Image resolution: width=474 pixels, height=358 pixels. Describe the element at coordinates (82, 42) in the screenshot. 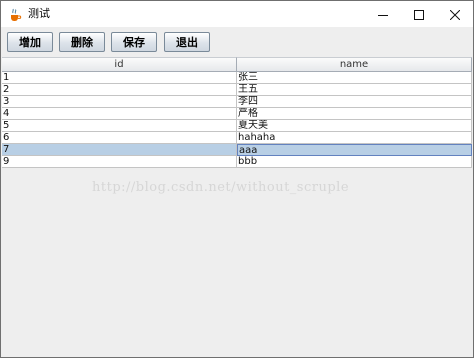

I see `delete-button: 删除` at that location.